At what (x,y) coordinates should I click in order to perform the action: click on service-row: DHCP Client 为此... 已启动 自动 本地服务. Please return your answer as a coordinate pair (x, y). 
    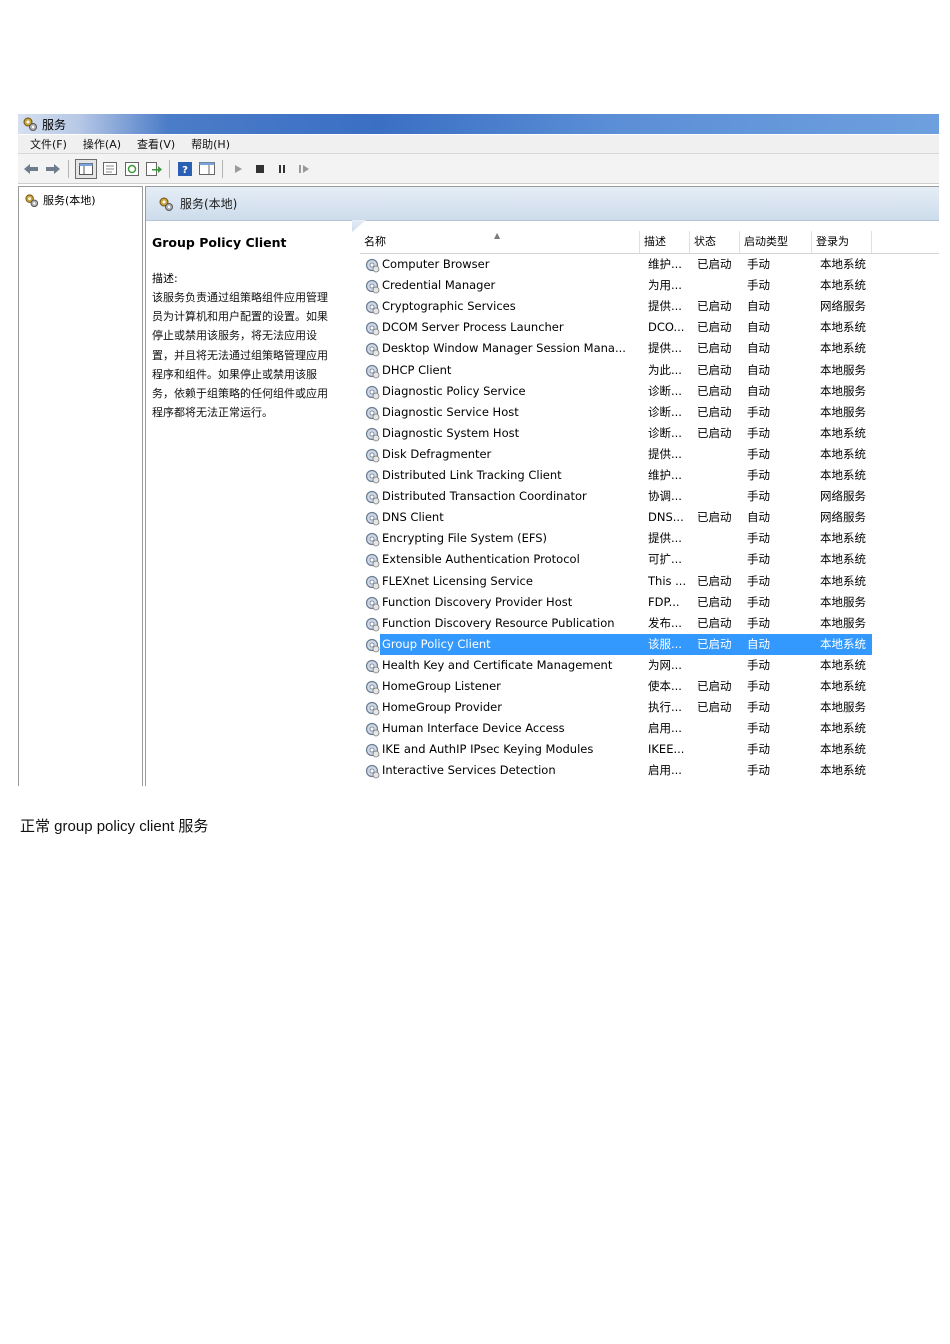
    Looking at the image, I should click on (616, 370).